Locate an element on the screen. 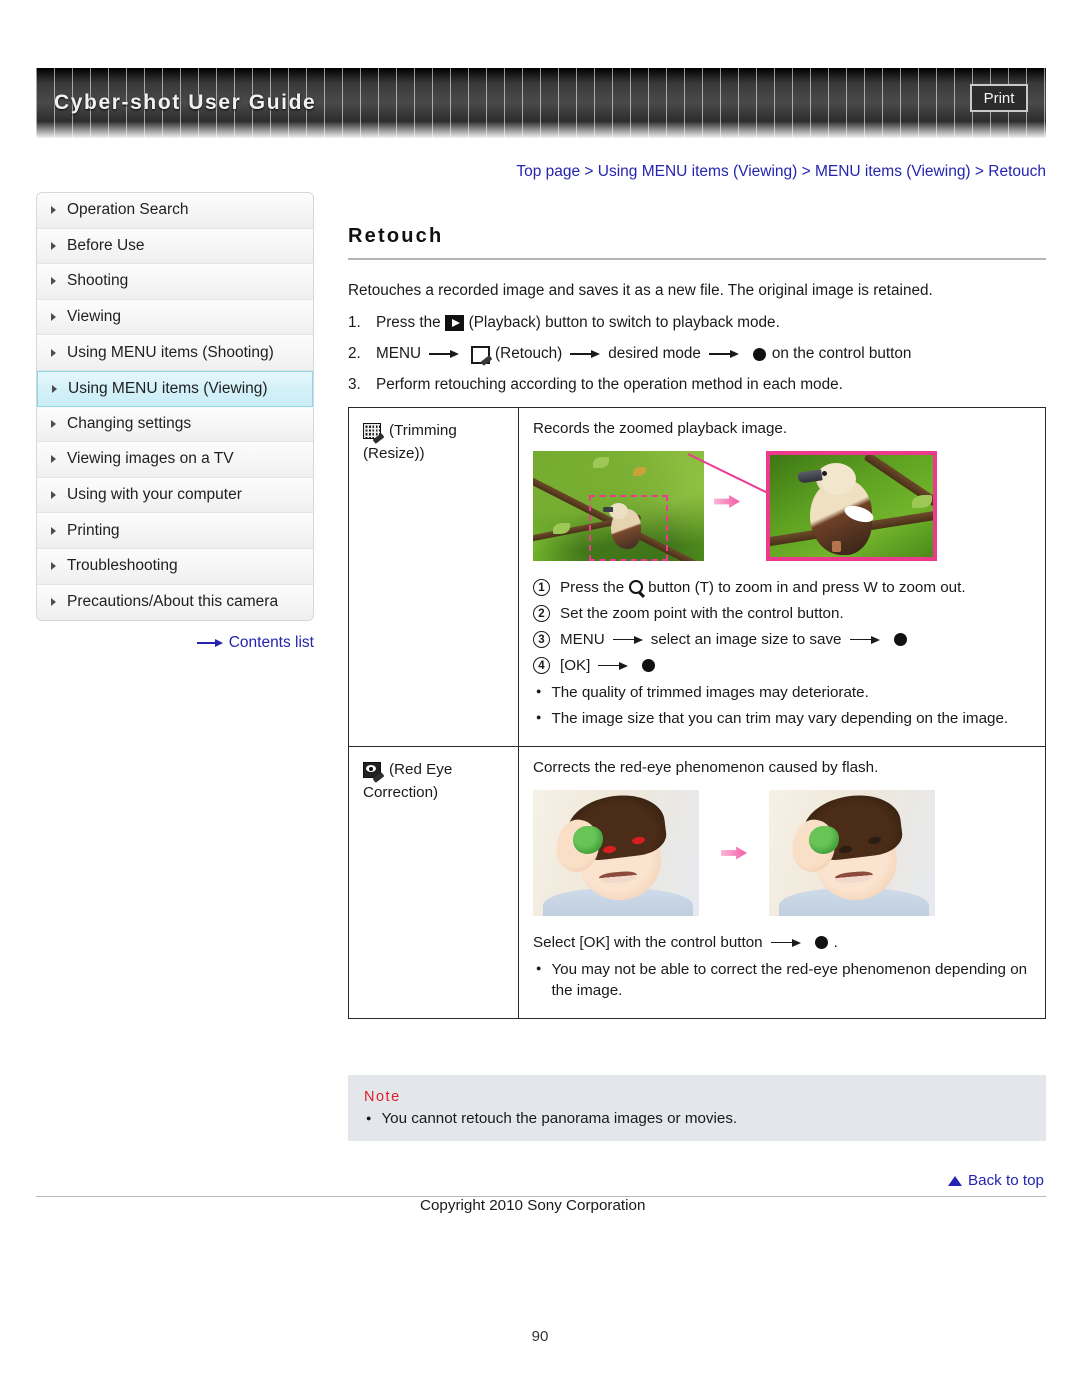 The width and height of the screenshot is (1080, 1397). sidebar-item-shooting: Shooting is located at coordinates (175, 282).